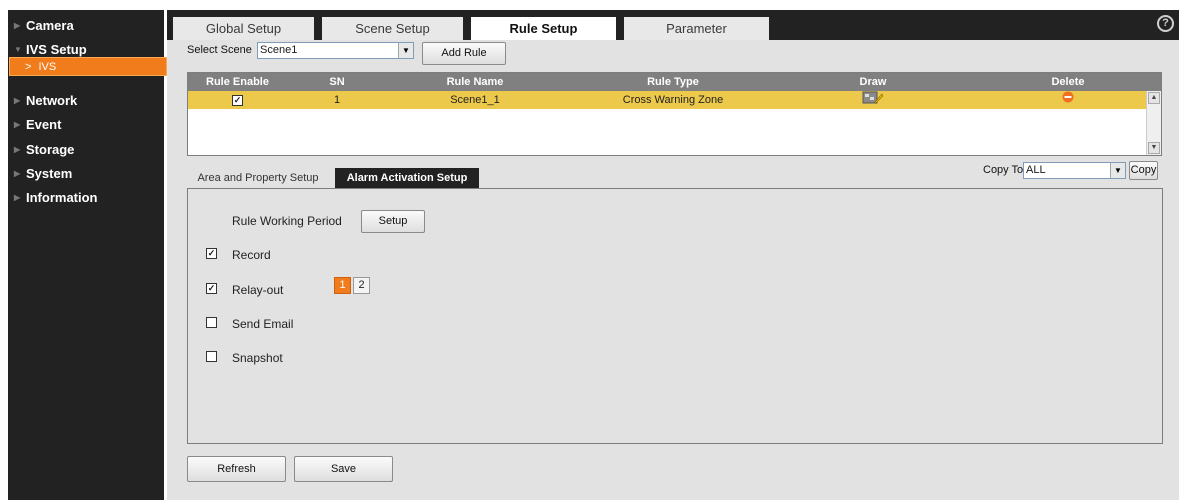  Describe the element at coordinates (251, 255) in the screenshot. I see `record-label: Record` at that location.